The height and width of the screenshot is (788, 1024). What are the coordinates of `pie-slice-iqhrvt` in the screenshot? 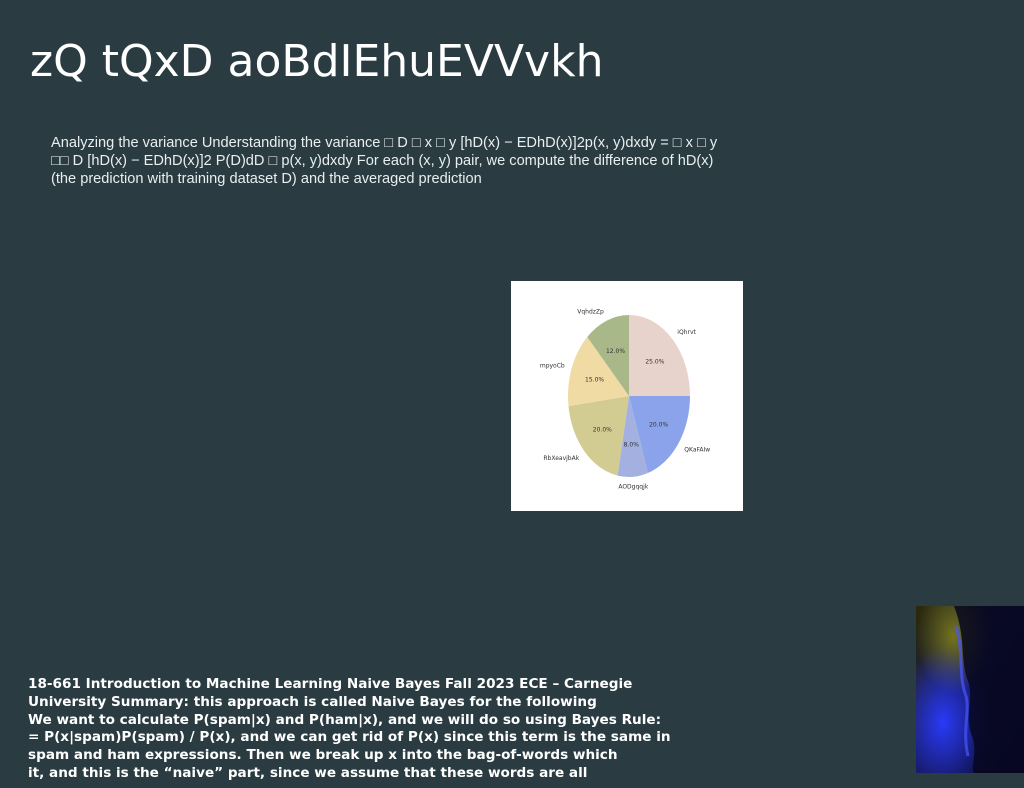 It's located at (659, 355).